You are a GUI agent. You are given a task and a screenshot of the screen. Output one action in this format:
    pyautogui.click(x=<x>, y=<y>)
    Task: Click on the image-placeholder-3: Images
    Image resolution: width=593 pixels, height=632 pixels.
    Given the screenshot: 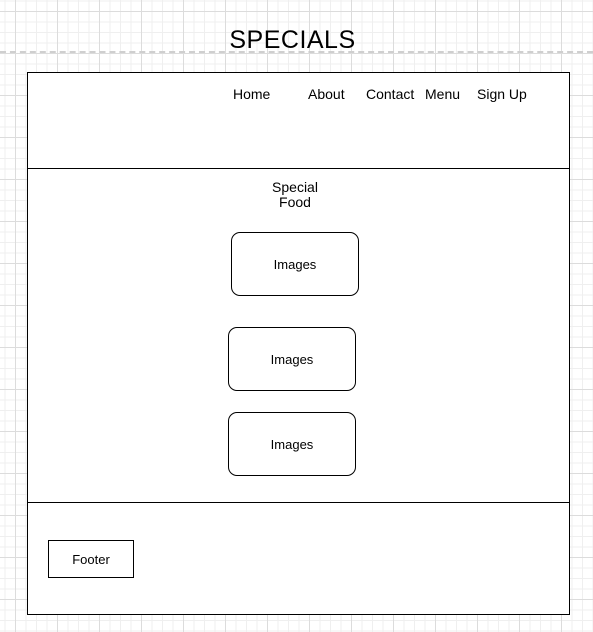 What is the action you would take?
    pyautogui.click(x=292, y=444)
    